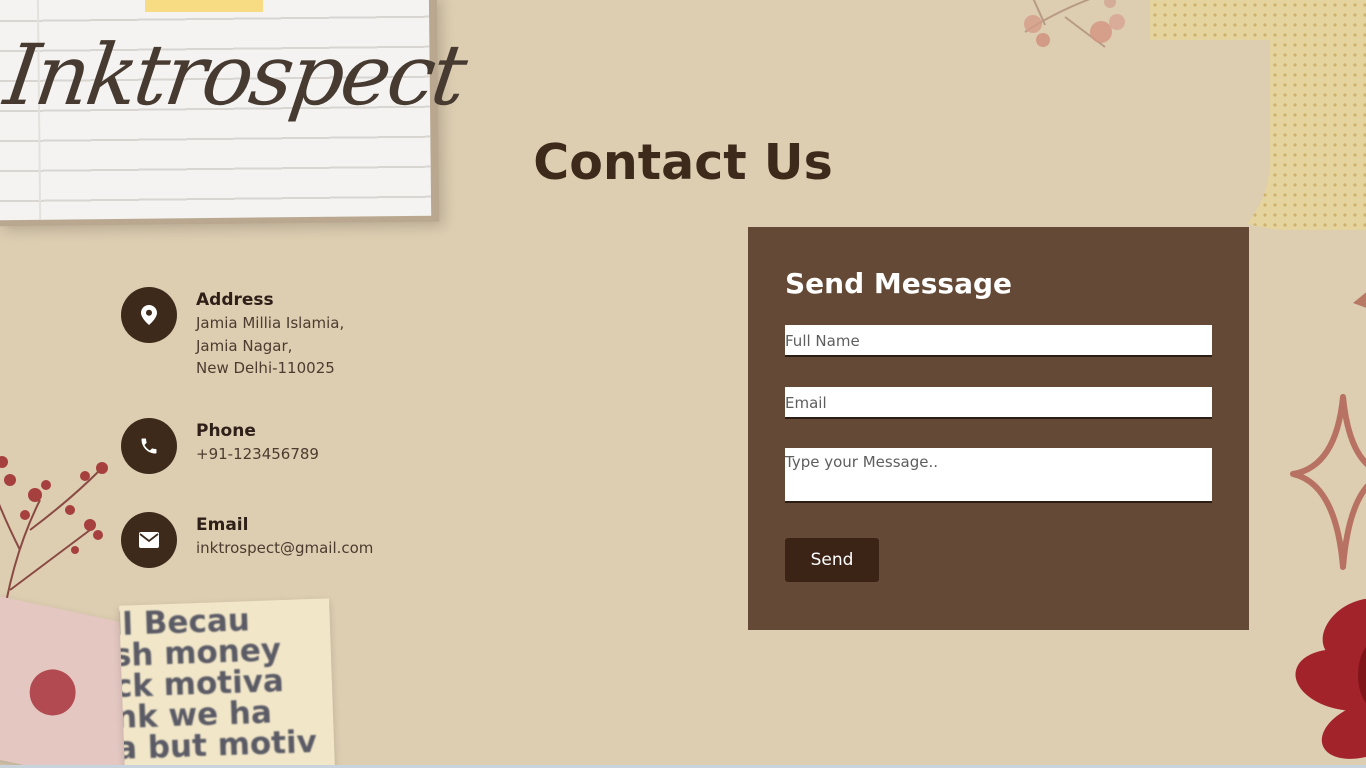 The height and width of the screenshot is (768, 1366). I want to click on phone-title: Phone, so click(226, 431).